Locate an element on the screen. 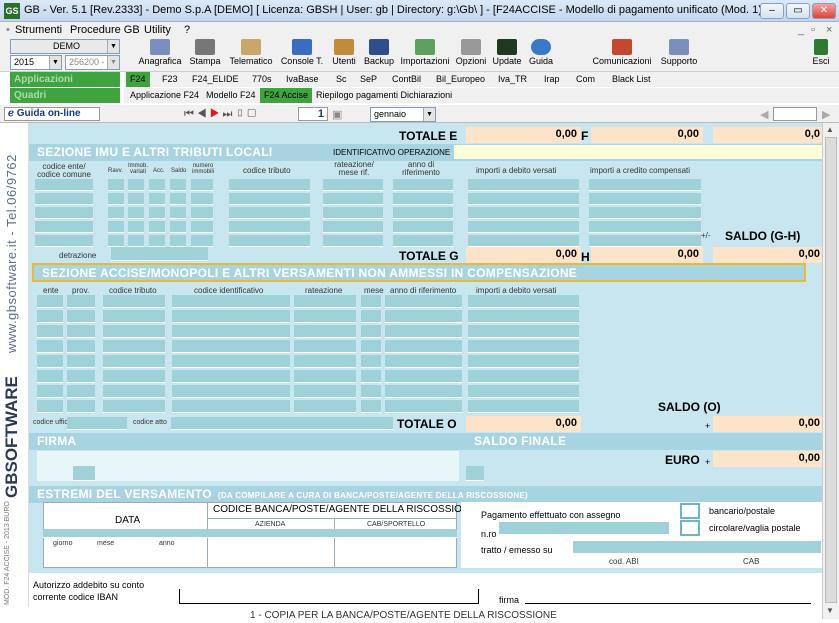 The image size is (839, 623). first-icon: ⏮ is located at coordinates (190, 114).